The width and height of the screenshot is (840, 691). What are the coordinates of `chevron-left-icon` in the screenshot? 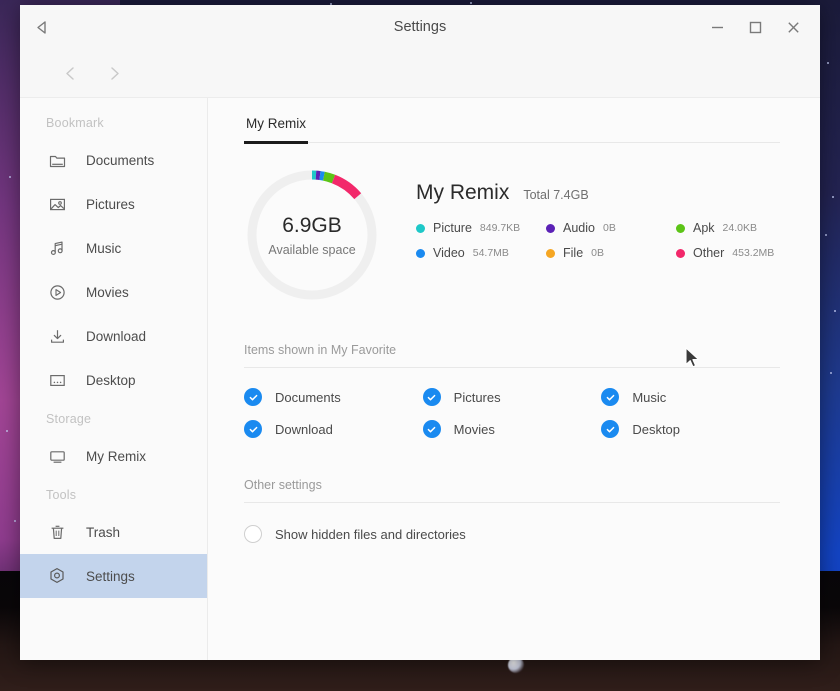 It's located at (70, 73).